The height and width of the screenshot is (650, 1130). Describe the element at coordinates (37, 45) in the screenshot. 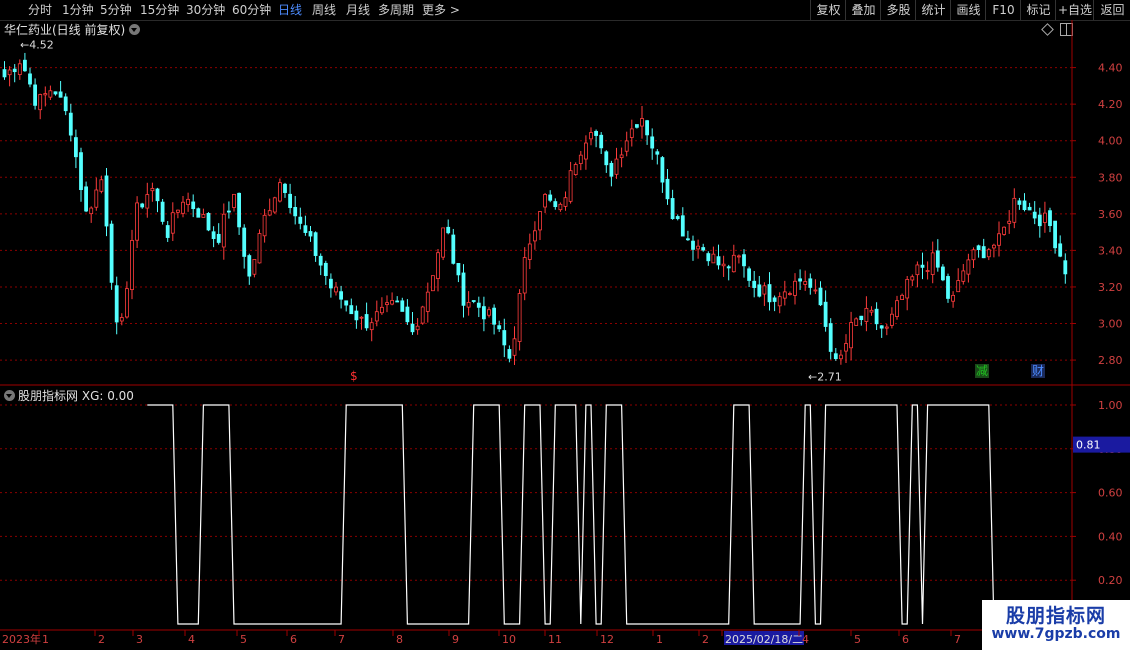

I see `high-price-label: ←4.52` at that location.